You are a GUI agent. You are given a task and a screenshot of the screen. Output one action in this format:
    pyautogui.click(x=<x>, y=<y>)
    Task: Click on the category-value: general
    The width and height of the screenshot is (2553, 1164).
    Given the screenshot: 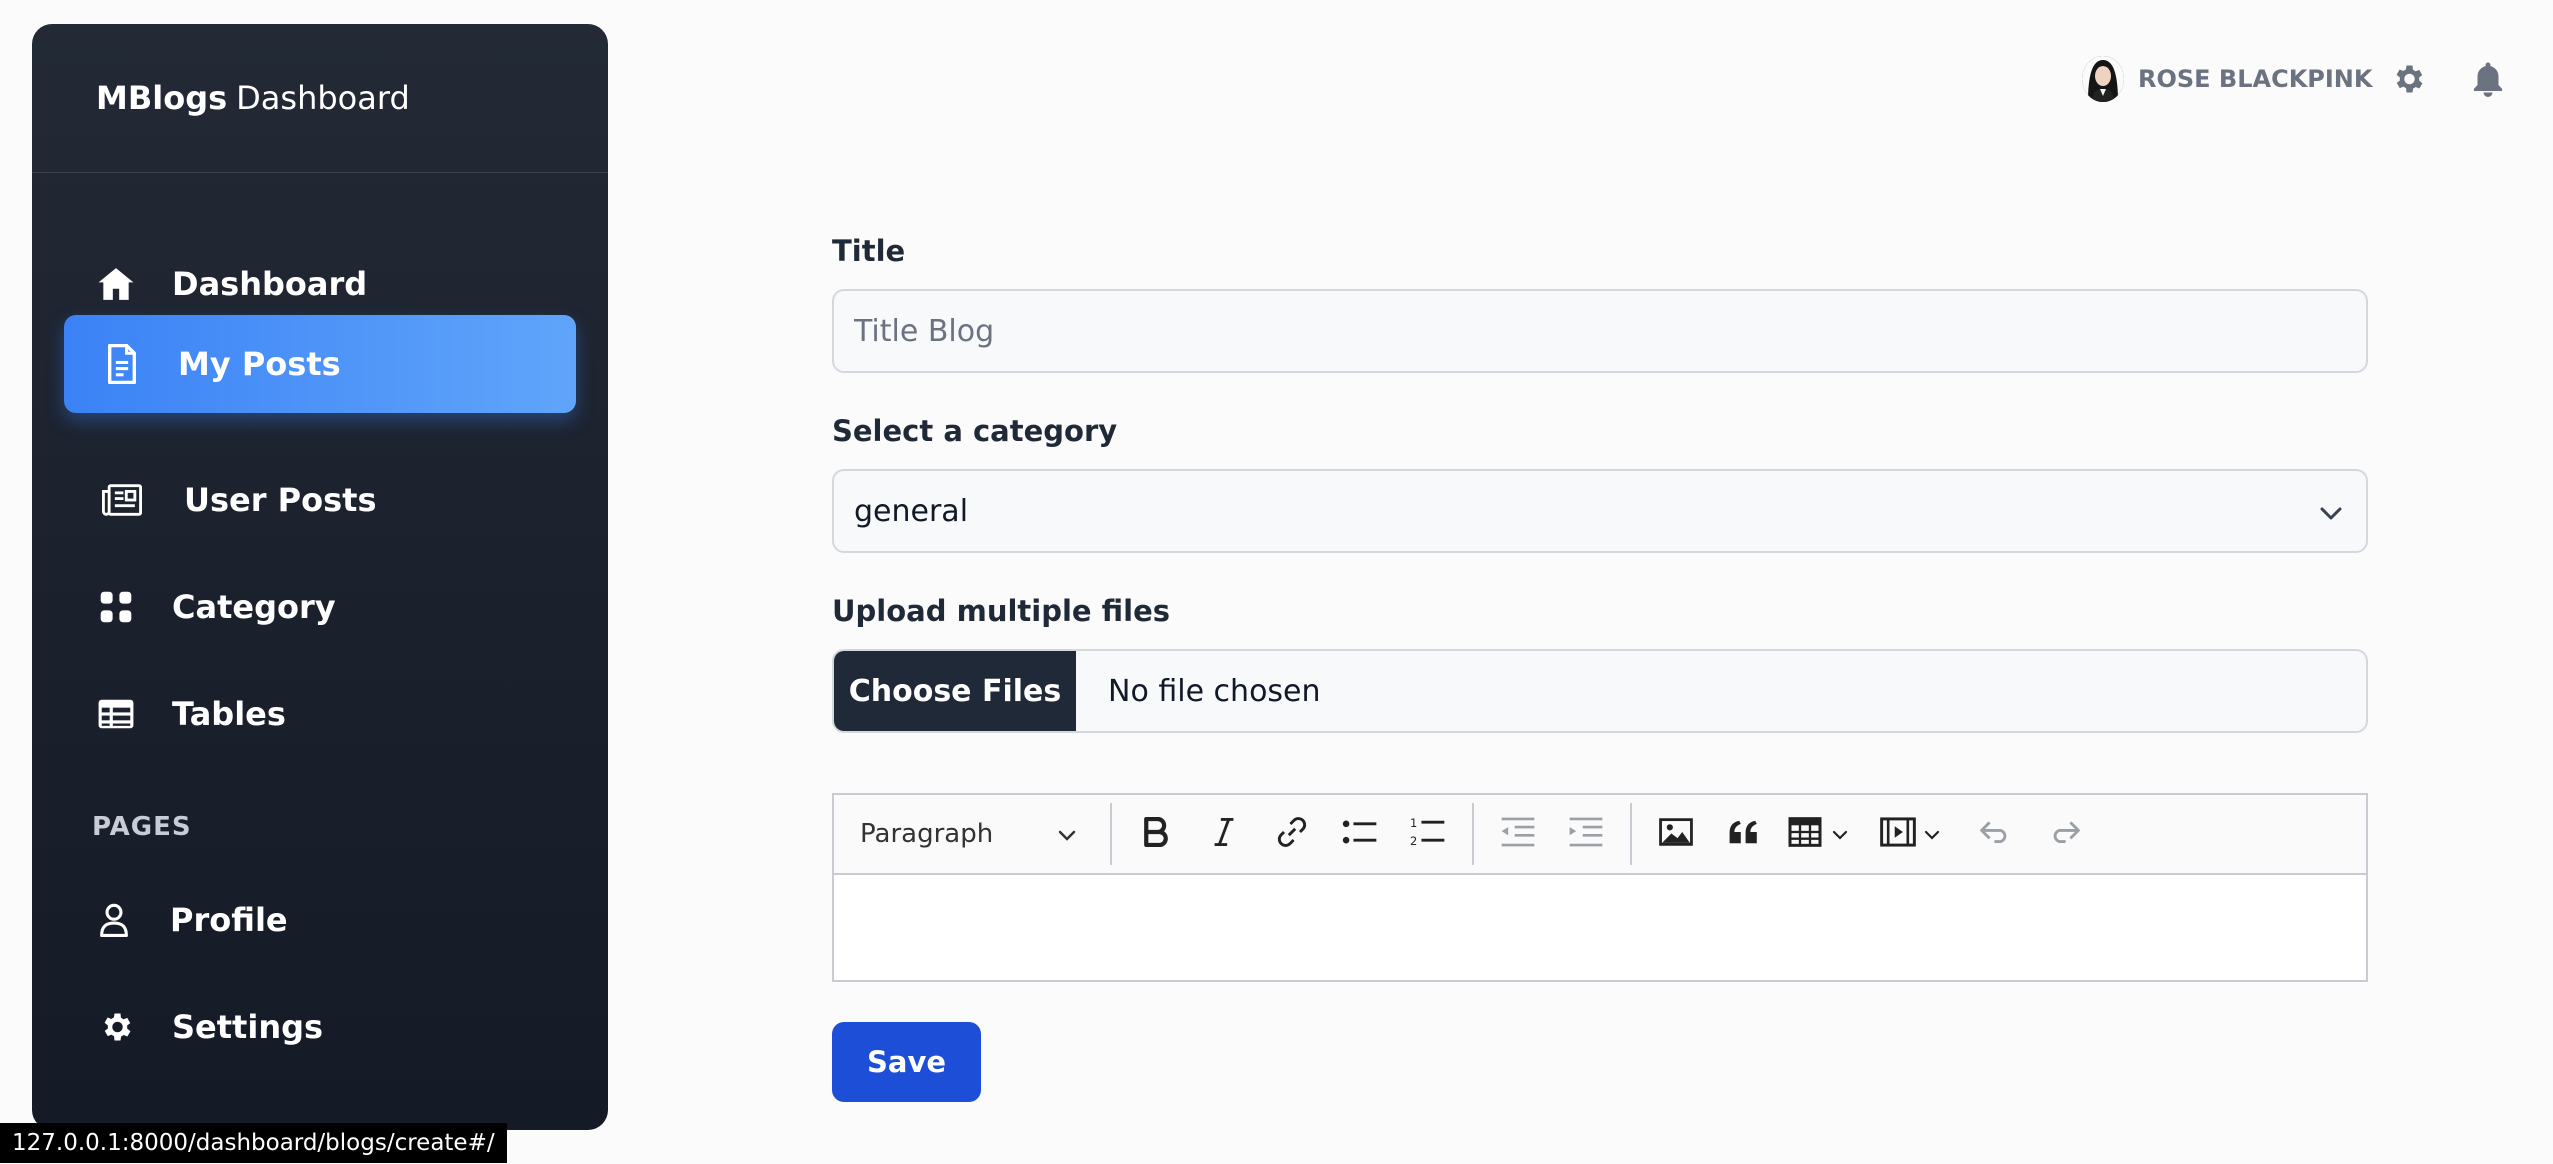 What is the action you would take?
    pyautogui.click(x=911, y=511)
    